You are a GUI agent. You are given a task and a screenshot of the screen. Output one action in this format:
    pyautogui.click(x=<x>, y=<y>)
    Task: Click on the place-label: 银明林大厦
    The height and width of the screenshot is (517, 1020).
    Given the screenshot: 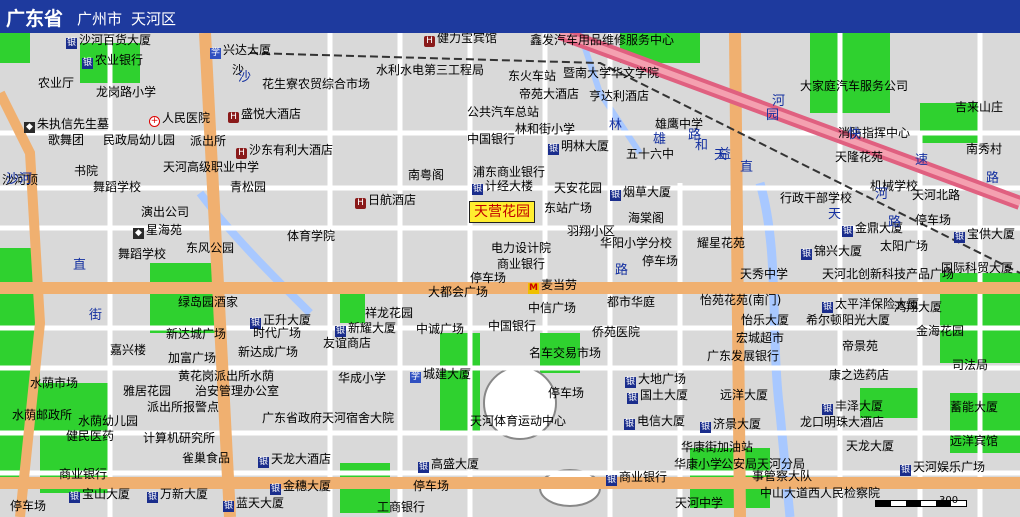 What is the action you would take?
    pyautogui.click(x=578, y=147)
    